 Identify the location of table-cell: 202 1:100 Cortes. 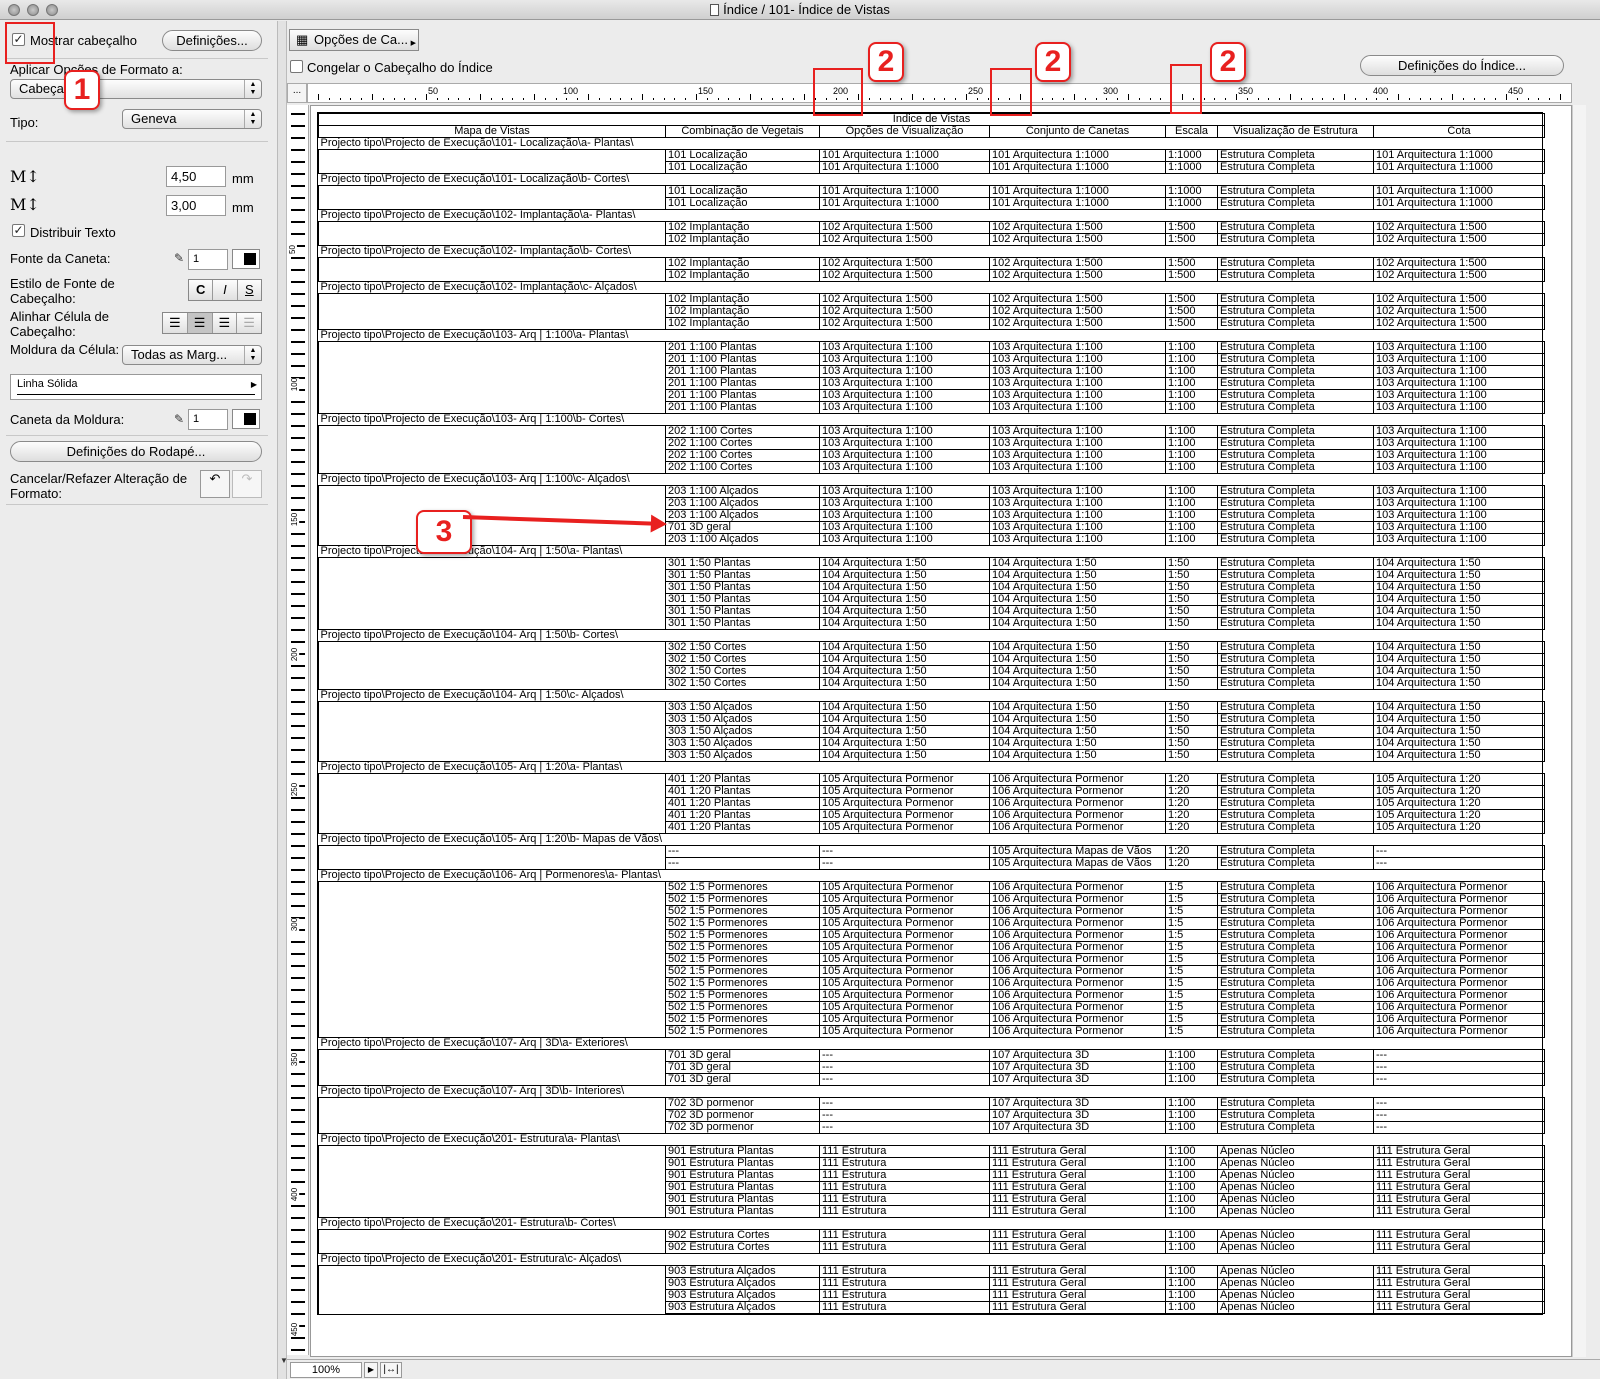
(742, 443).